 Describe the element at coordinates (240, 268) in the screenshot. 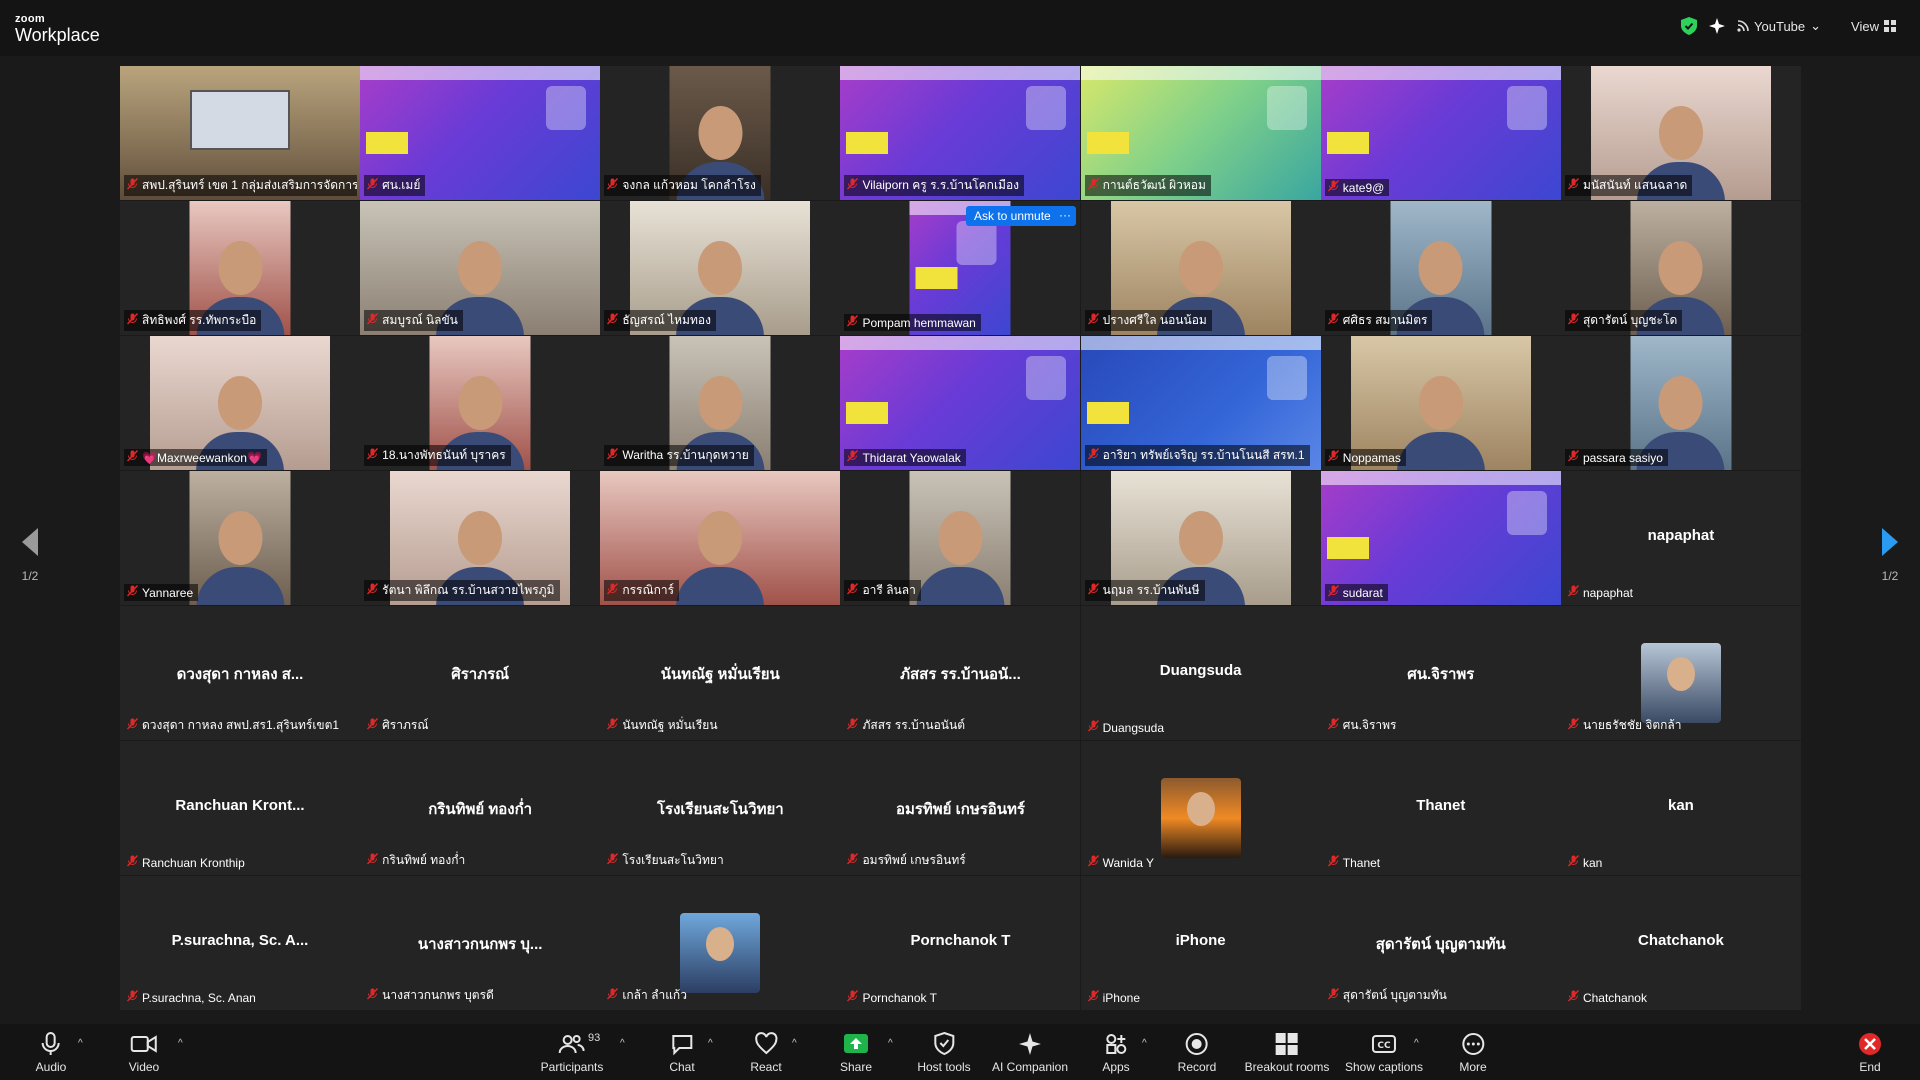

I see `participant-tile: สิทธิพงศ์ รร.ทัพกระบือ` at that location.